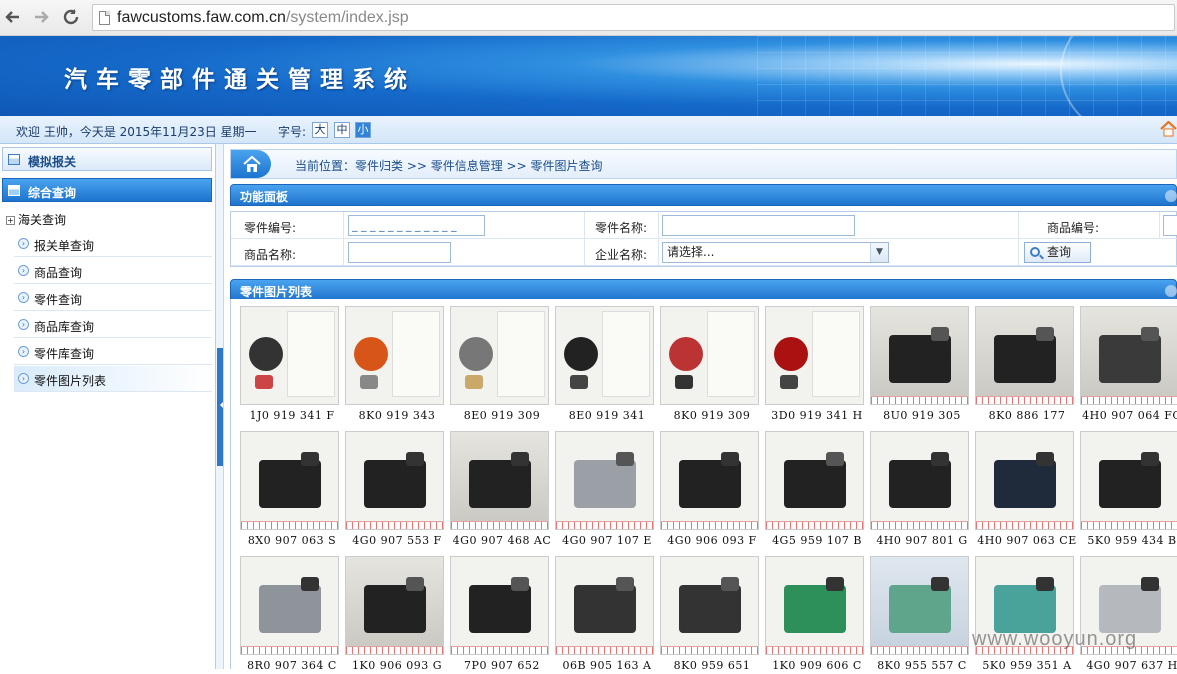  What do you see at coordinates (13, 17) in the screenshot?
I see `back-arrow-icon` at bounding box center [13, 17].